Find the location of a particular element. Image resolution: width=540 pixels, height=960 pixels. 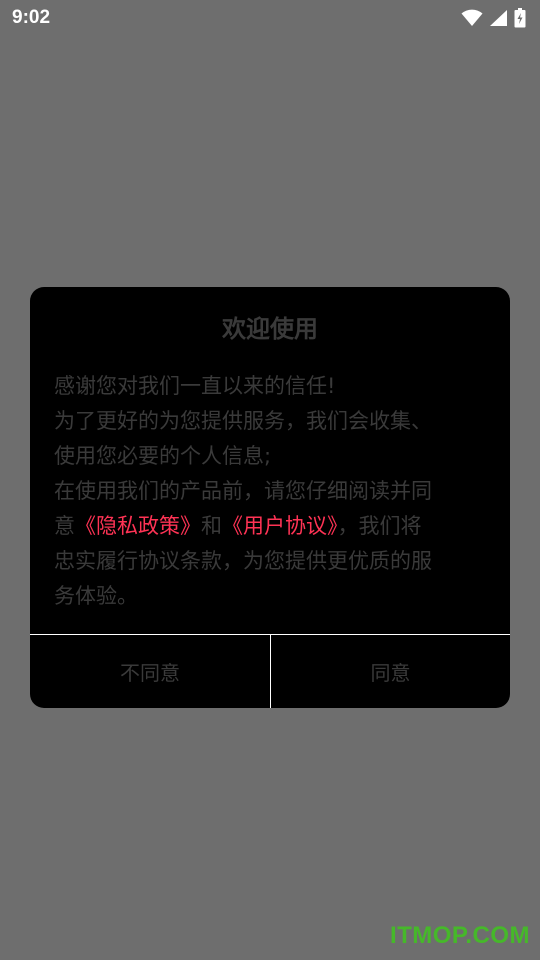

body-line-links: 意《隐私政策》和《用户协议》，我们将 is located at coordinates (264, 526).